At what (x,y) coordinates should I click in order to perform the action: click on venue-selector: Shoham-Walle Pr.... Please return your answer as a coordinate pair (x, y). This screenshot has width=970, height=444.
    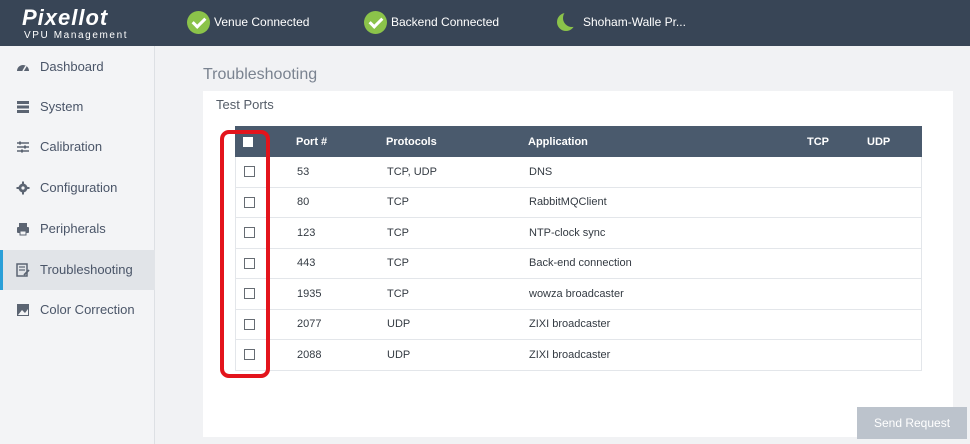
    Looking at the image, I should click on (620, 22).